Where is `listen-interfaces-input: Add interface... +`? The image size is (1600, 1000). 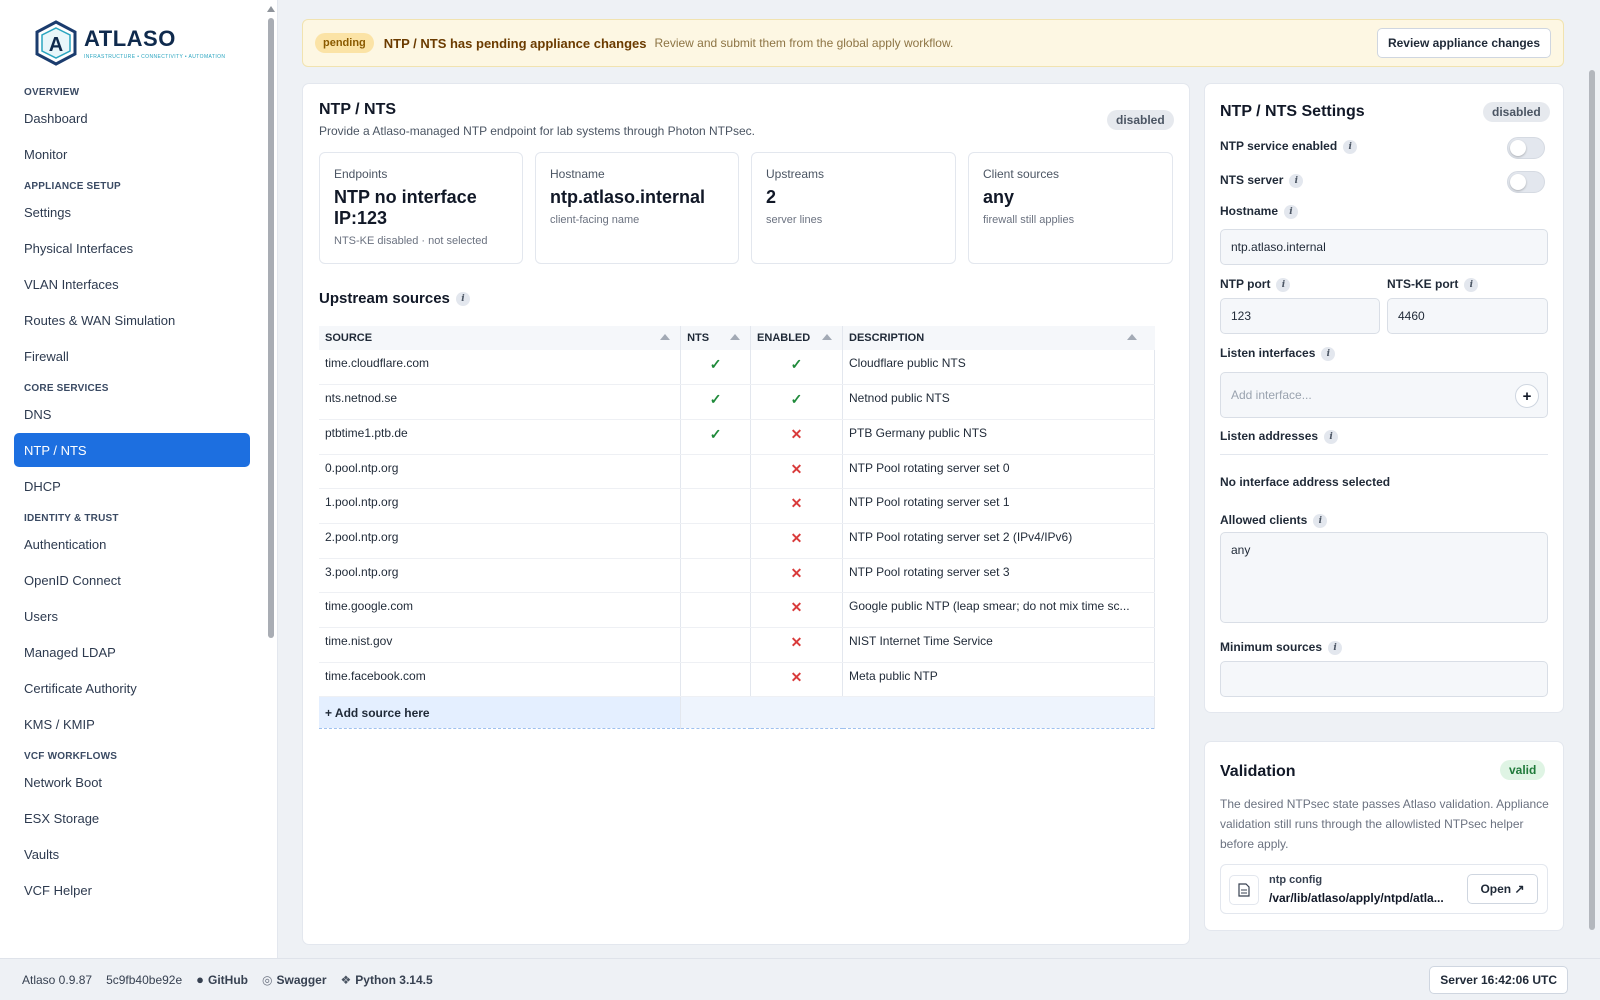 listen-interfaces-input: Add interface... + is located at coordinates (1384, 395).